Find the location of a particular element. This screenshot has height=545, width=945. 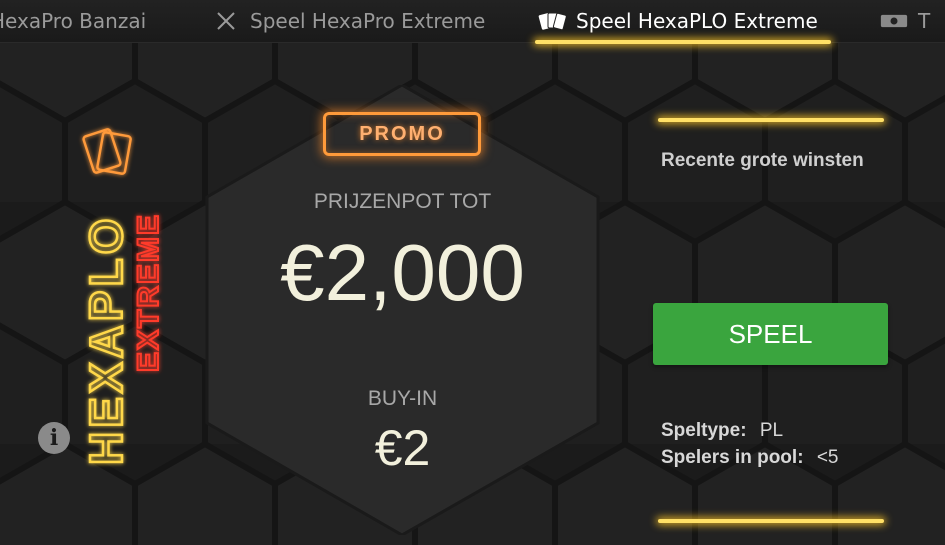

tab-label: HexaPro Banzai is located at coordinates (73, 21).